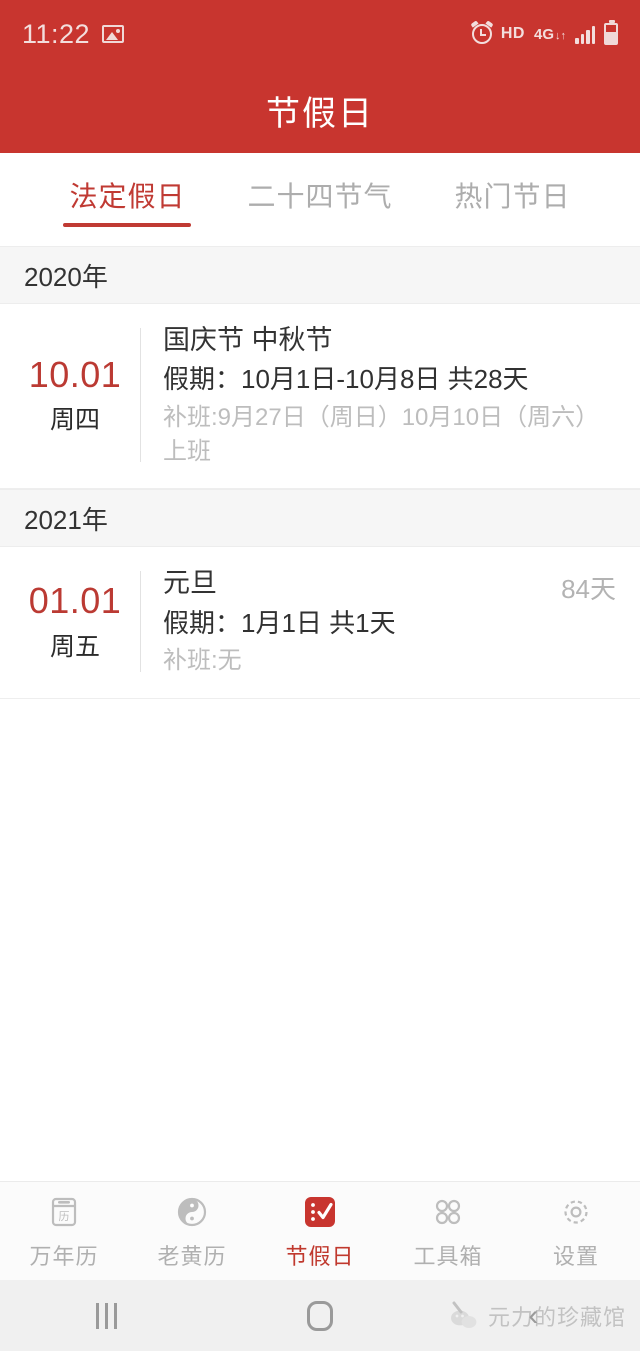  Describe the element at coordinates (448, 1212) in the screenshot. I see `grid-apps-icon` at that location.